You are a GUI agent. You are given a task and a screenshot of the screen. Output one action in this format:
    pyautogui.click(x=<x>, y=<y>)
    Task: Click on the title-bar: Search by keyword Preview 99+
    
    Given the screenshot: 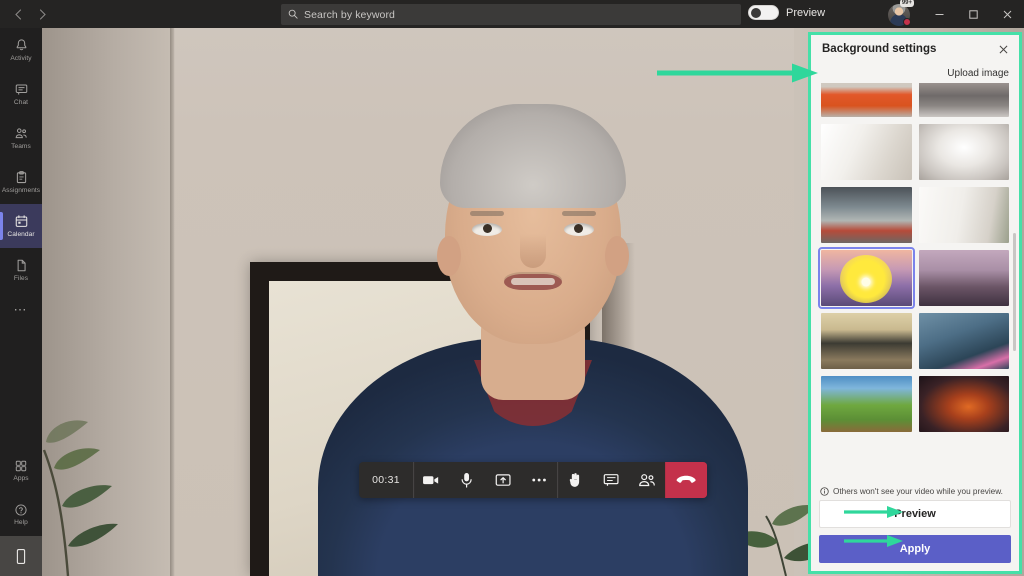 What is the action you would take?
    pyautogui.click(x=512, y=14)
    